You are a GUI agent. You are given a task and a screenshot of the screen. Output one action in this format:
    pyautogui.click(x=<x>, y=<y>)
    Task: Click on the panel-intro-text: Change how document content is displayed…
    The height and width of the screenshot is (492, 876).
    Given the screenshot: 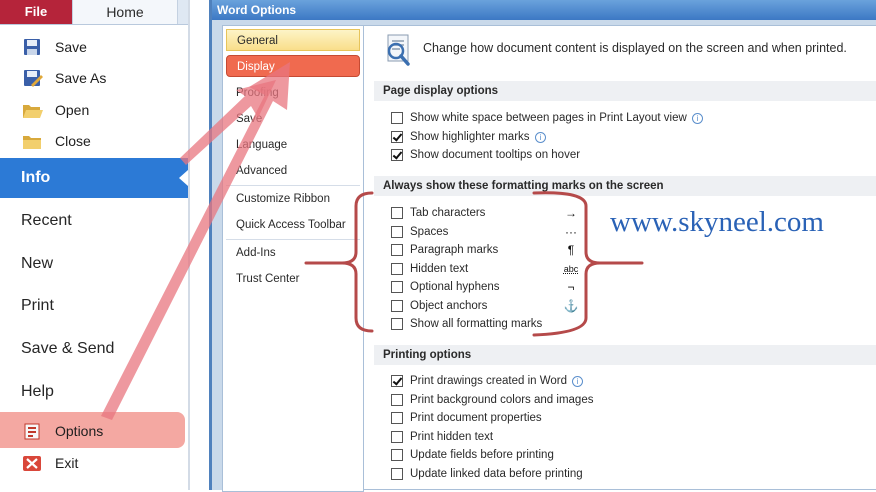 What is the action you would take?
    pyautogui.click(x=635, y=48)
    